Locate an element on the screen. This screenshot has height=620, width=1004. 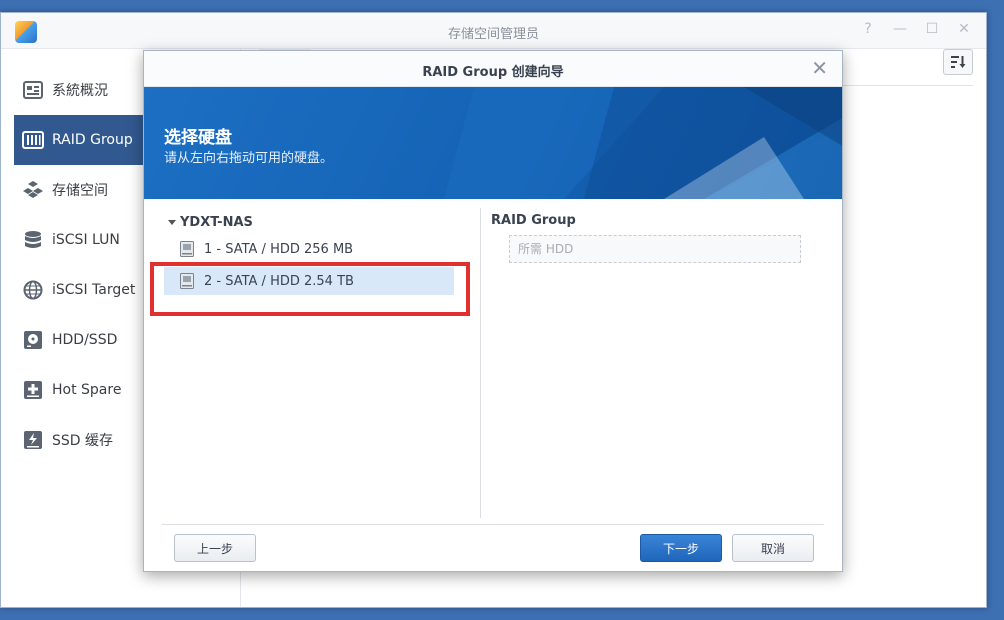
sort-icon is located at coordinates (958, 62).